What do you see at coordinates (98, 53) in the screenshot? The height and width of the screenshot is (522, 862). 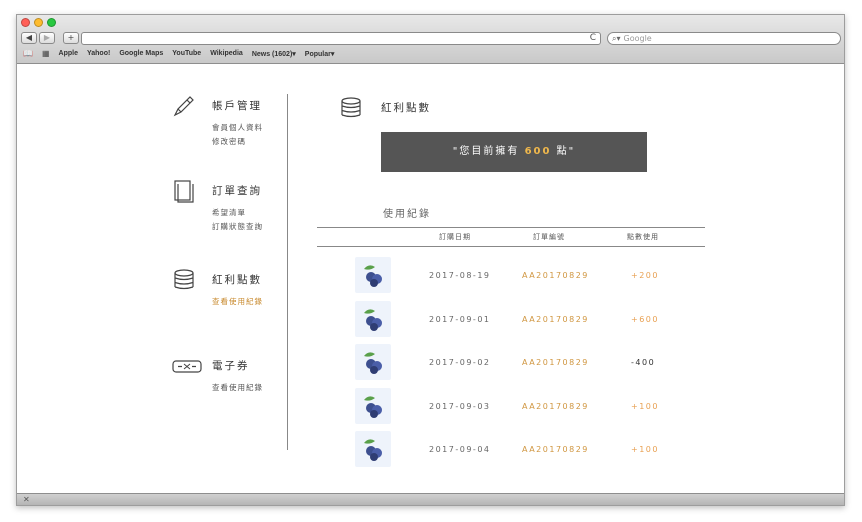 I see `bookmark-item: Yahoo!` at bounding box center [98, 53].